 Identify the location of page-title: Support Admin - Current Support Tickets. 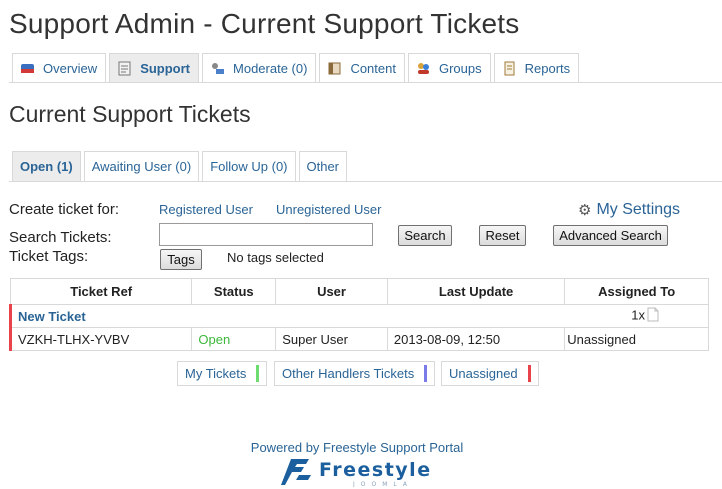
(264, 23).